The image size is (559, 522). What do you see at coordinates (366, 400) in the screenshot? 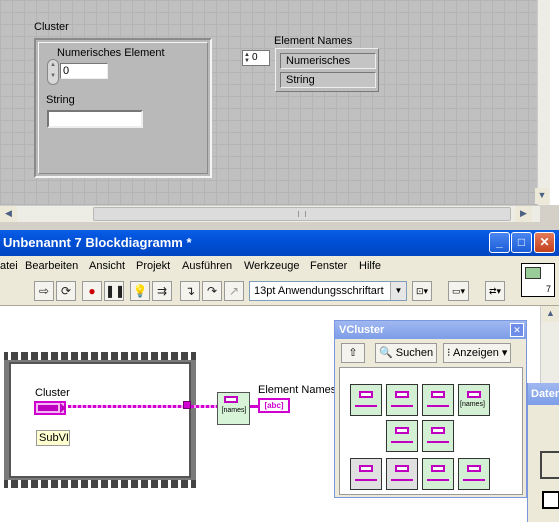
I see `palette-item-unbundle` at bounding box center [366, 400].